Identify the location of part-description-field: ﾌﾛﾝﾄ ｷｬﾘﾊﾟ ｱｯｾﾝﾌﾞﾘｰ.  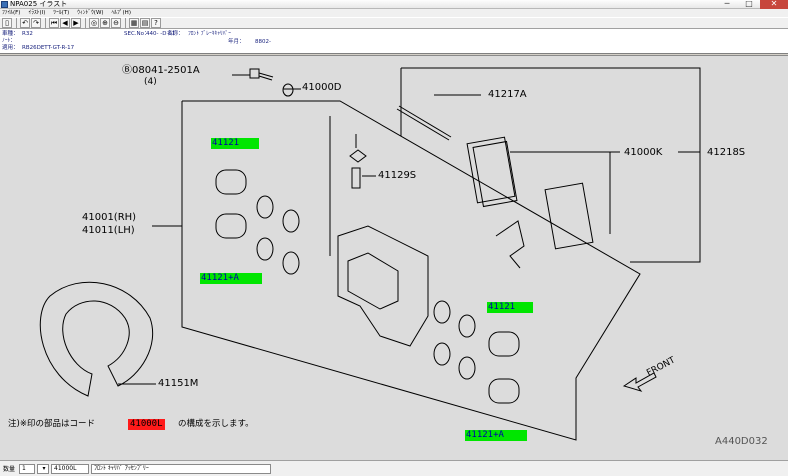
(181, 468).